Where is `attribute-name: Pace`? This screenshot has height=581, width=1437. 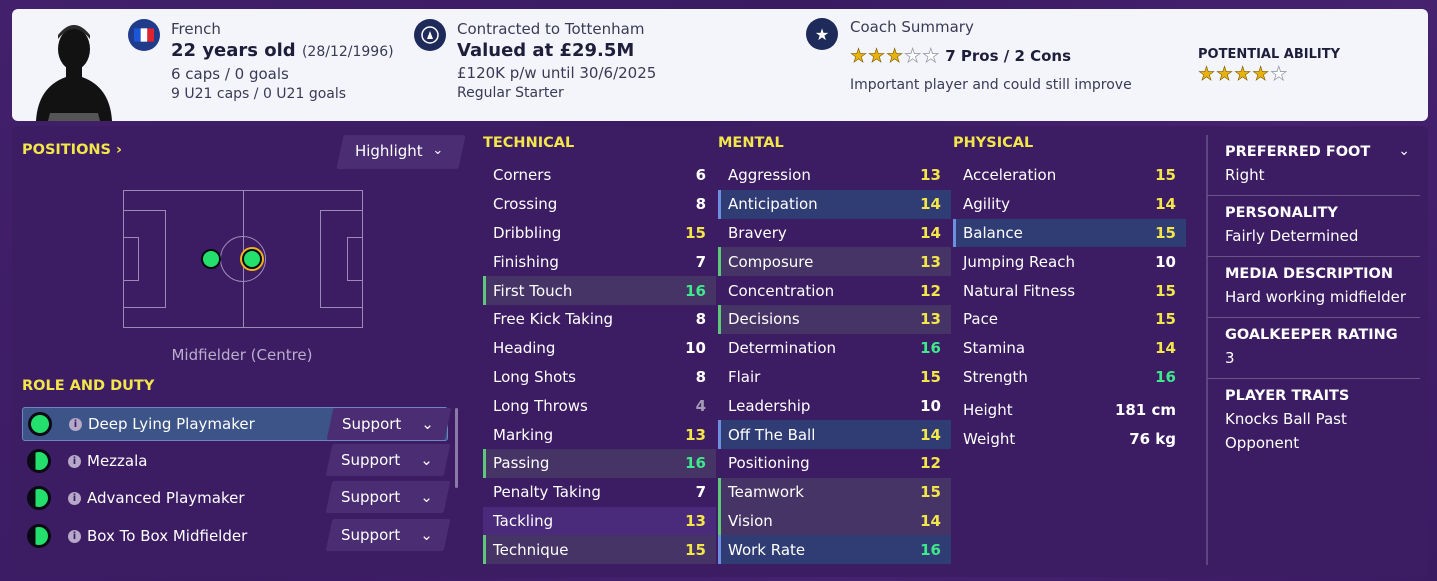 attribute-name: Pace is located at coordinates (981, 319).